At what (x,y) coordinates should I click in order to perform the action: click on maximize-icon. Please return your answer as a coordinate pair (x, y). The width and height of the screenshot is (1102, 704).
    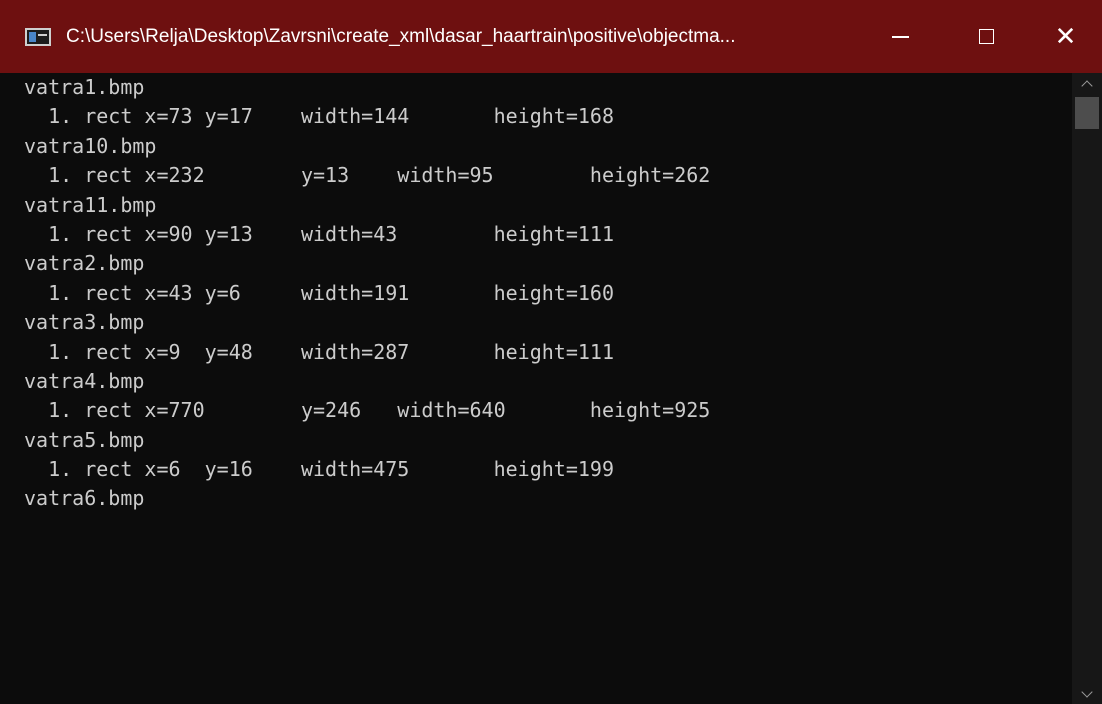
    Looking at the image, I should click on (986, 36).